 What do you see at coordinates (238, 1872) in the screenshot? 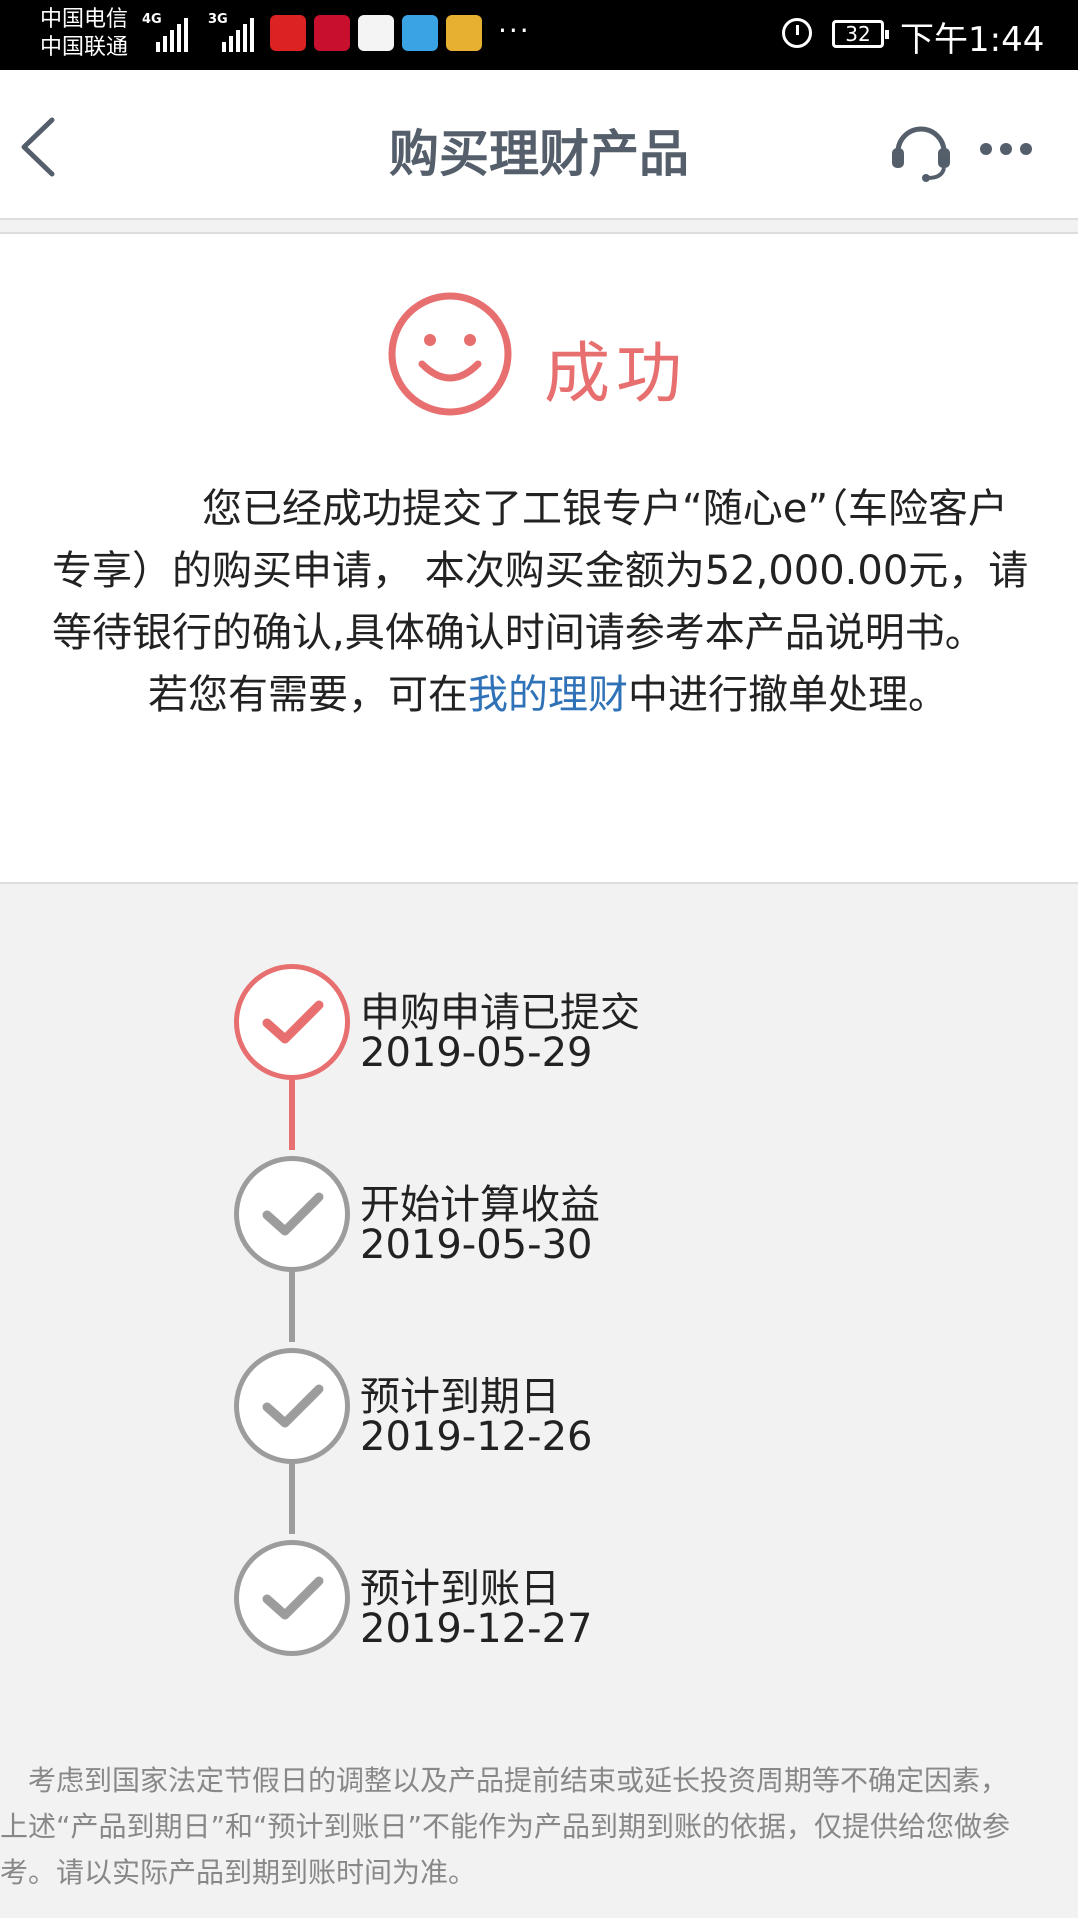
I see `disclaimer-line: 考。请以实际产品到期到账时间为准。` at bounding box center [238, 1872].